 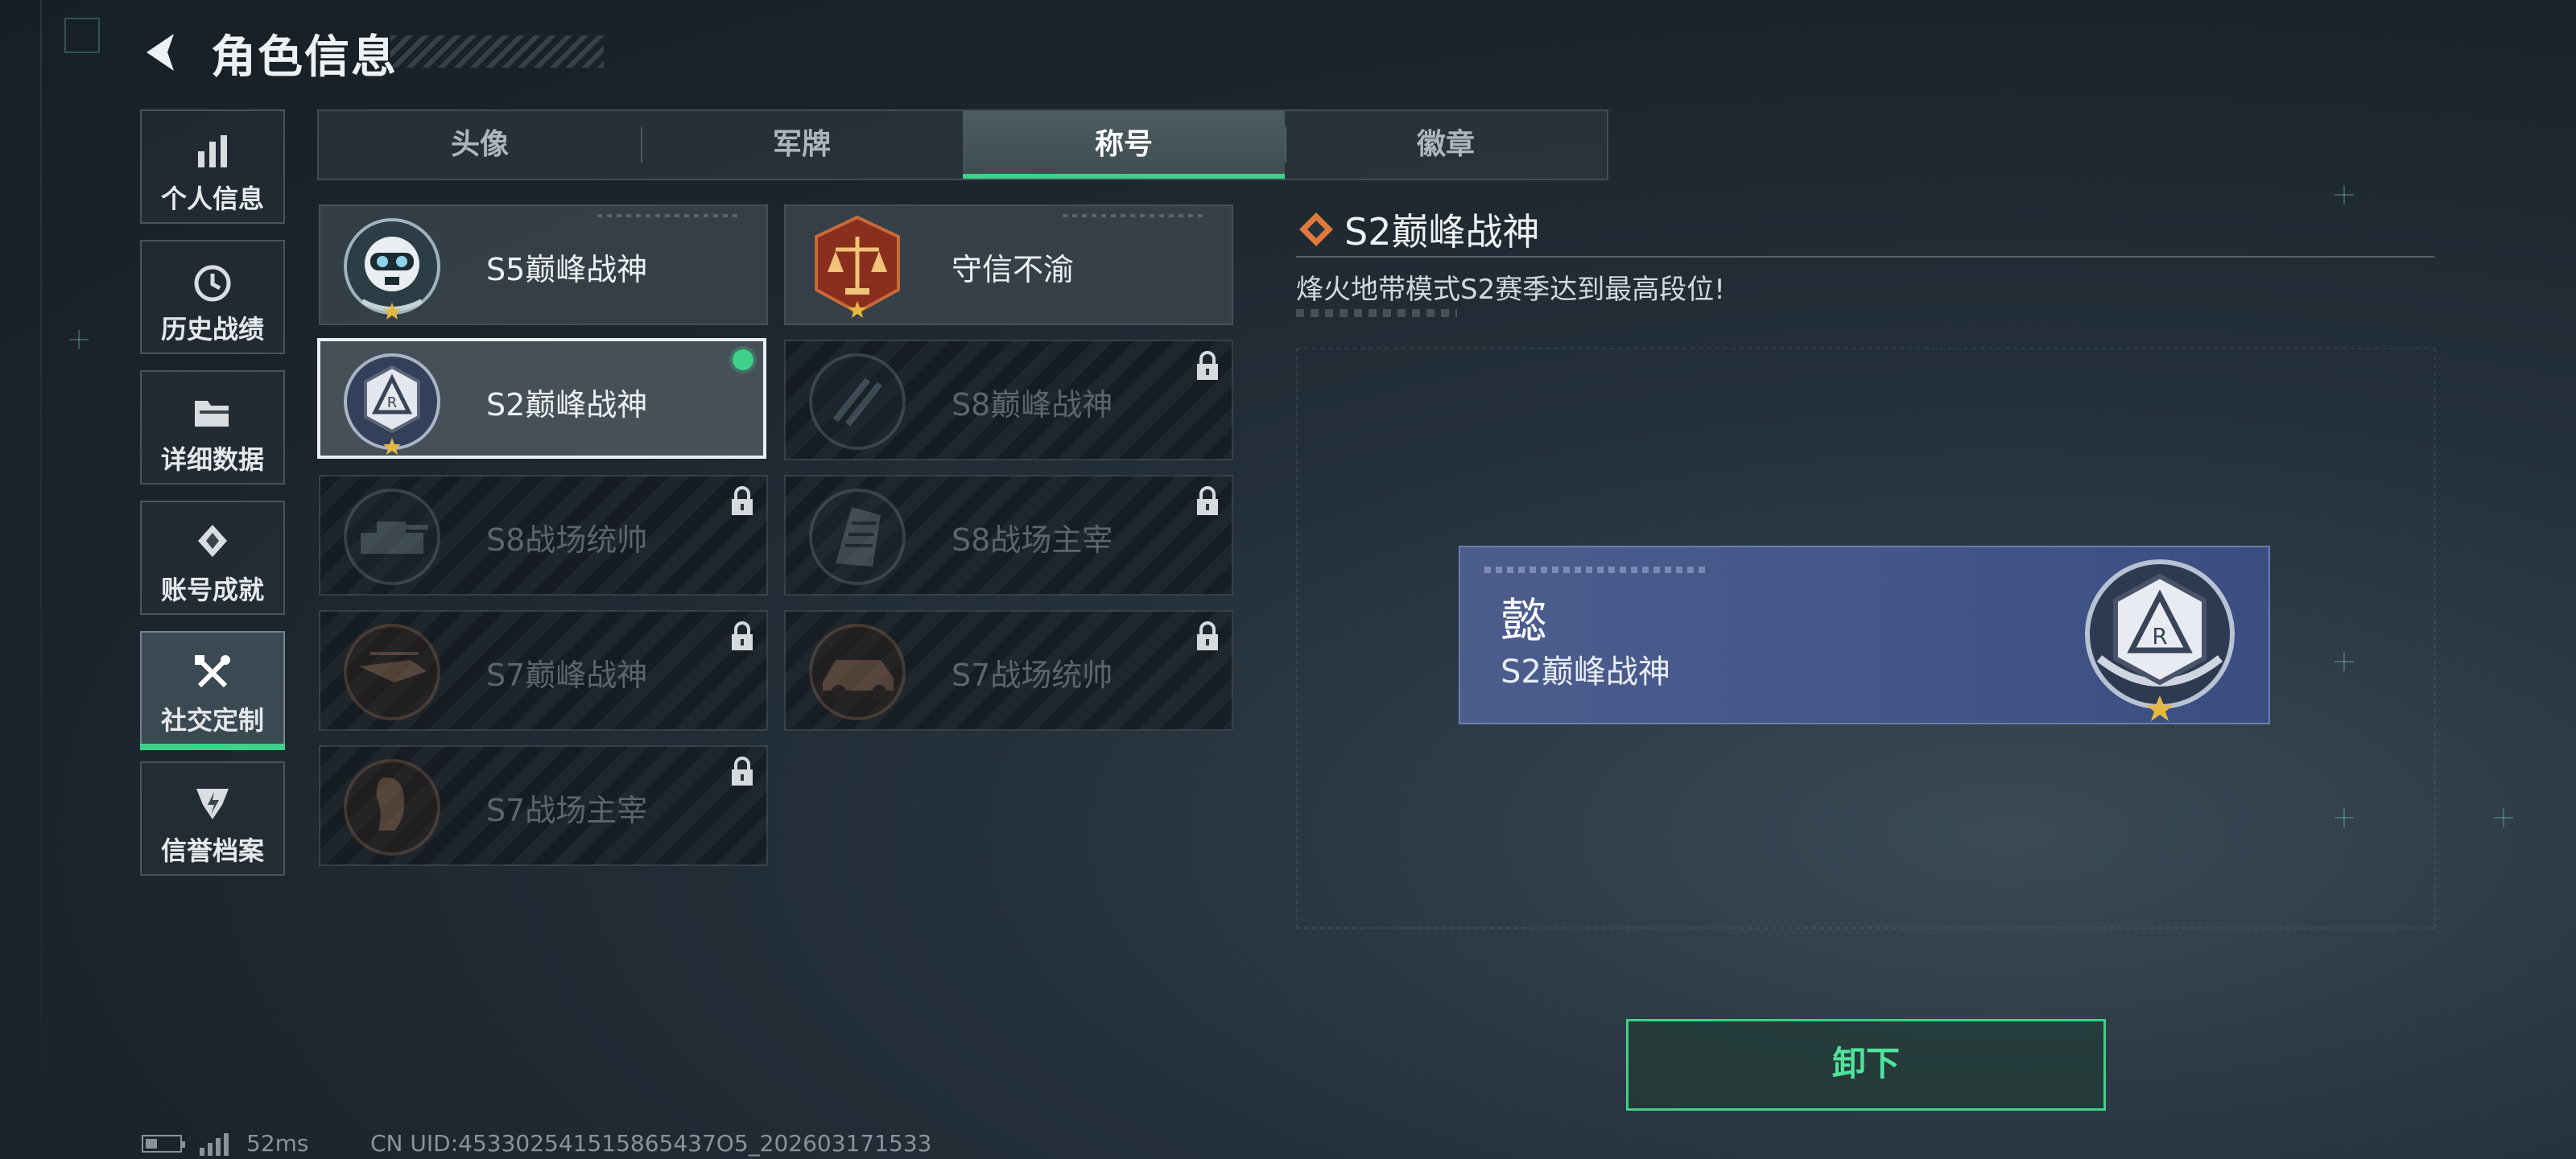 I want to click on sidebar-item-label: 详细数据, so click(x=212, y=460).